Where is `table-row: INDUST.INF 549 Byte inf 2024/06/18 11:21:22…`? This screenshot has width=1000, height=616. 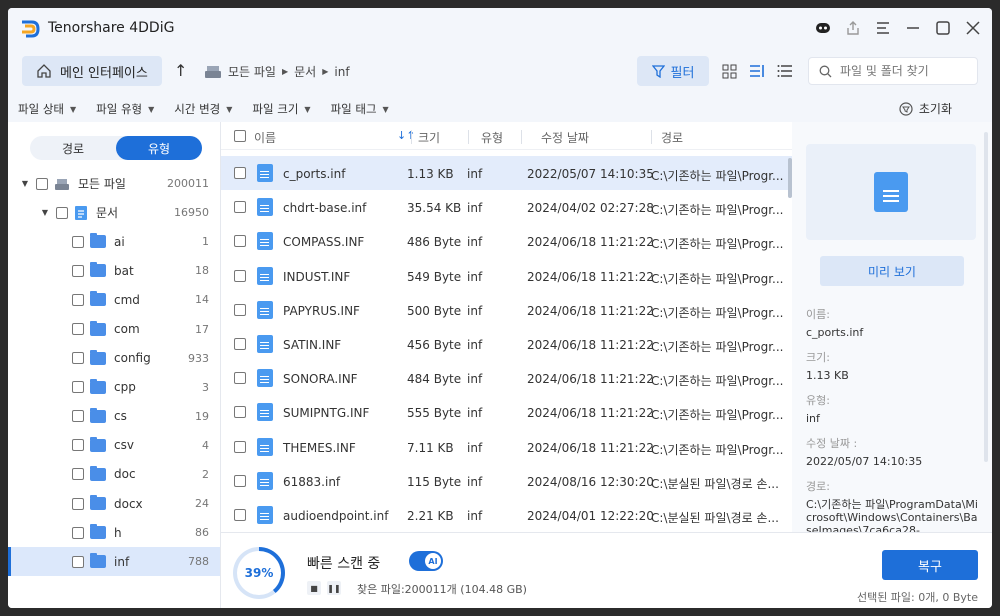 table-row: INDUST.INF 549 Byte inf 2024/06/18 11:21:22… is located at coordinates (506, 276).